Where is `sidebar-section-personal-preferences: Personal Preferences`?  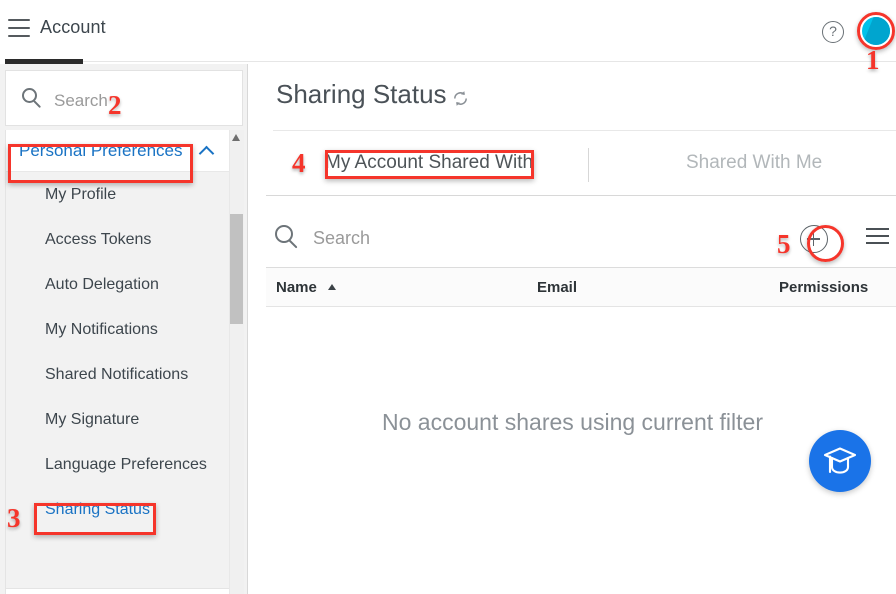 sidebar-section-personal-preferences: Personal Preferences is located at coordinates (124, 151).